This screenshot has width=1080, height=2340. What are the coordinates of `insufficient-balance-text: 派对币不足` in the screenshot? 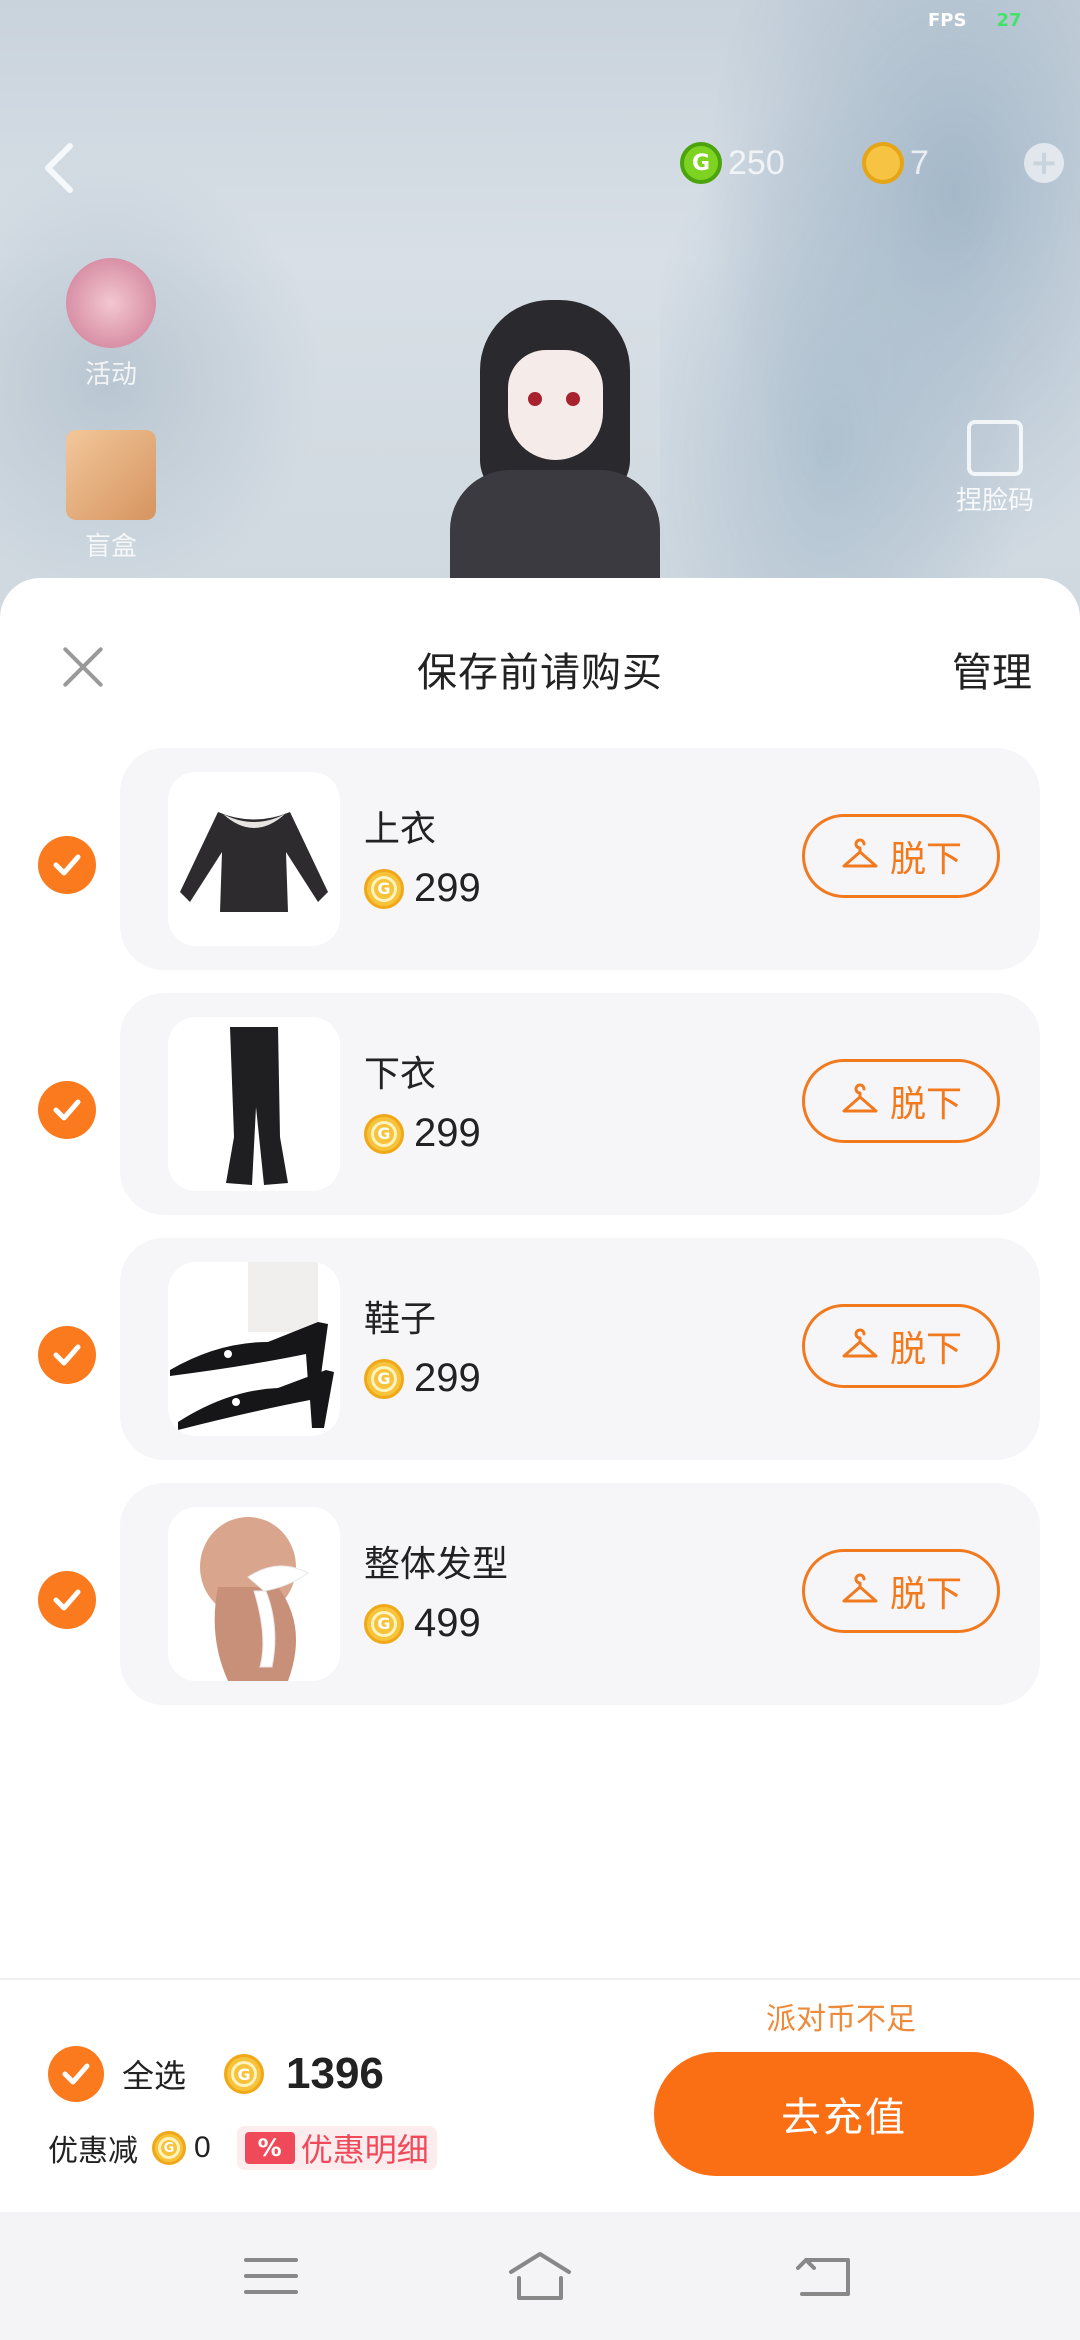 It's located at (841, 2019).